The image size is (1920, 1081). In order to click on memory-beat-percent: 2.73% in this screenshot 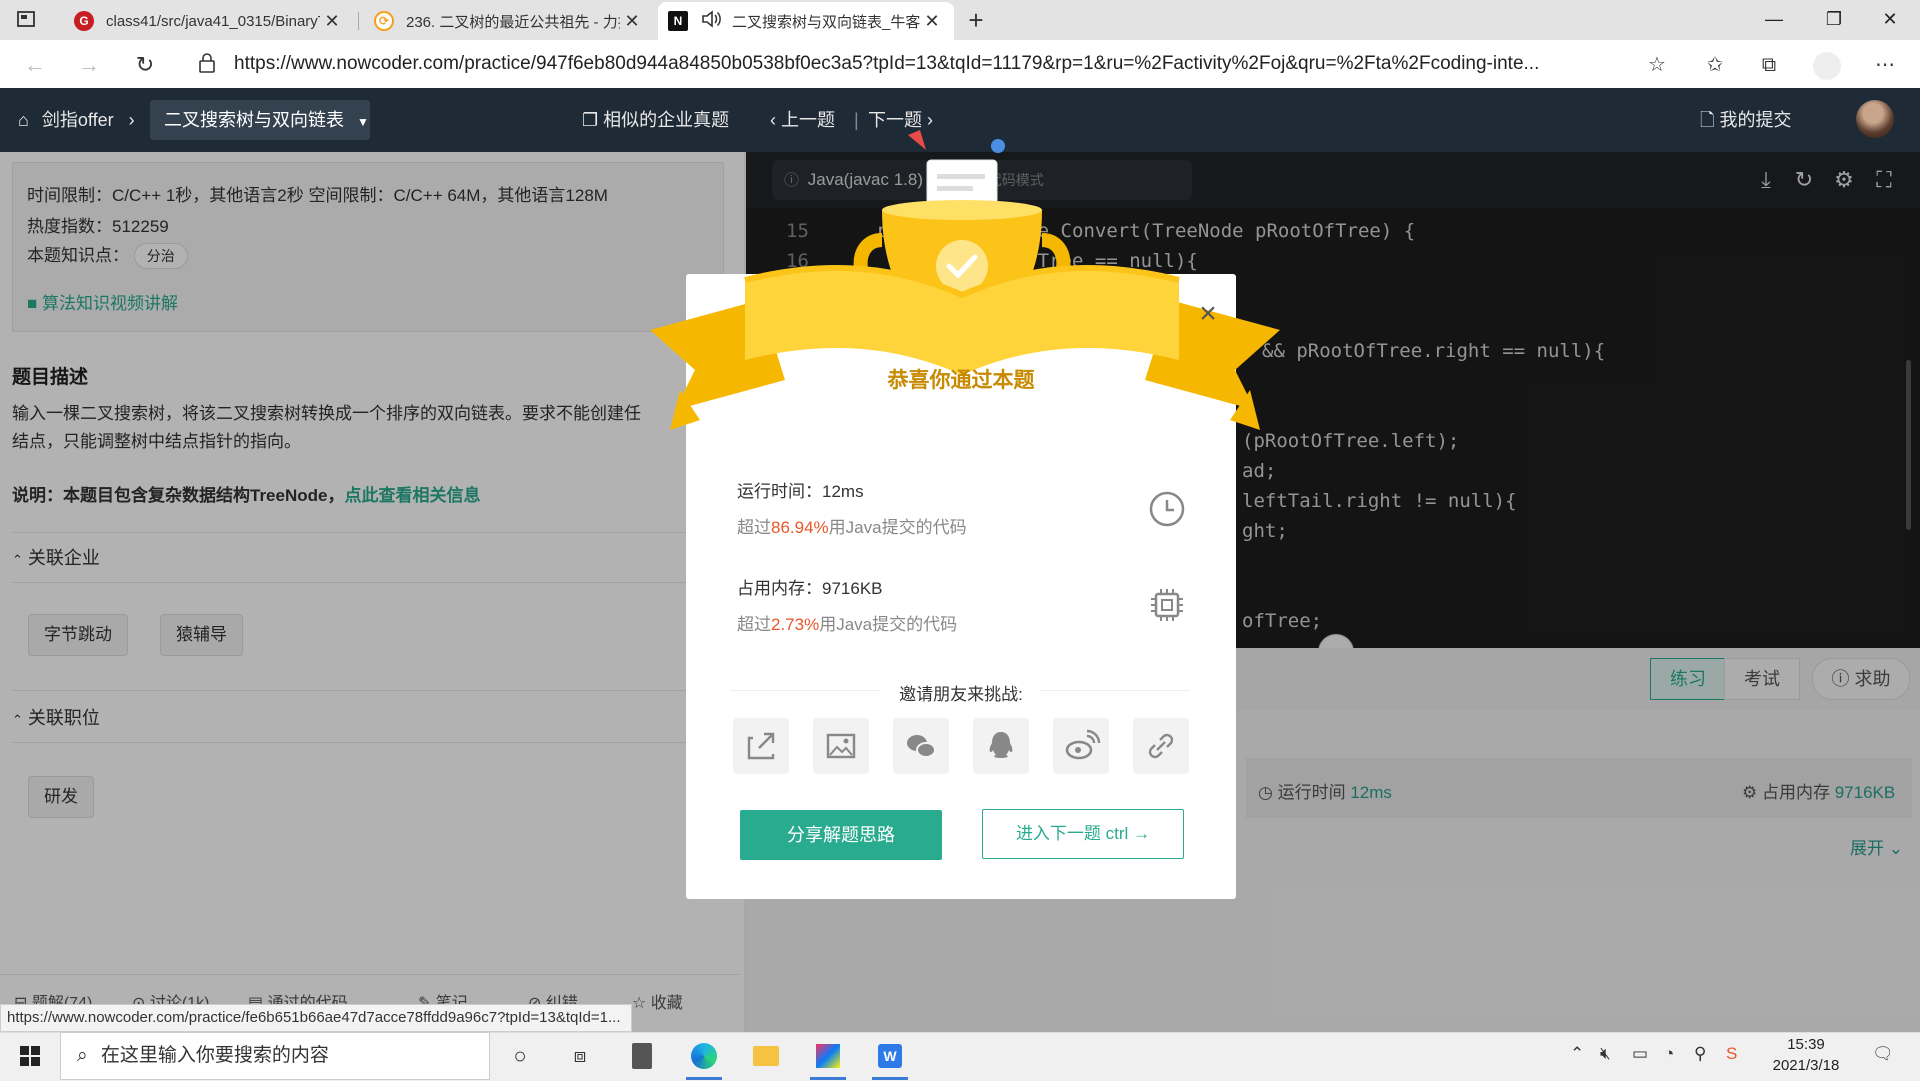, I will do `click(795, 624)`.